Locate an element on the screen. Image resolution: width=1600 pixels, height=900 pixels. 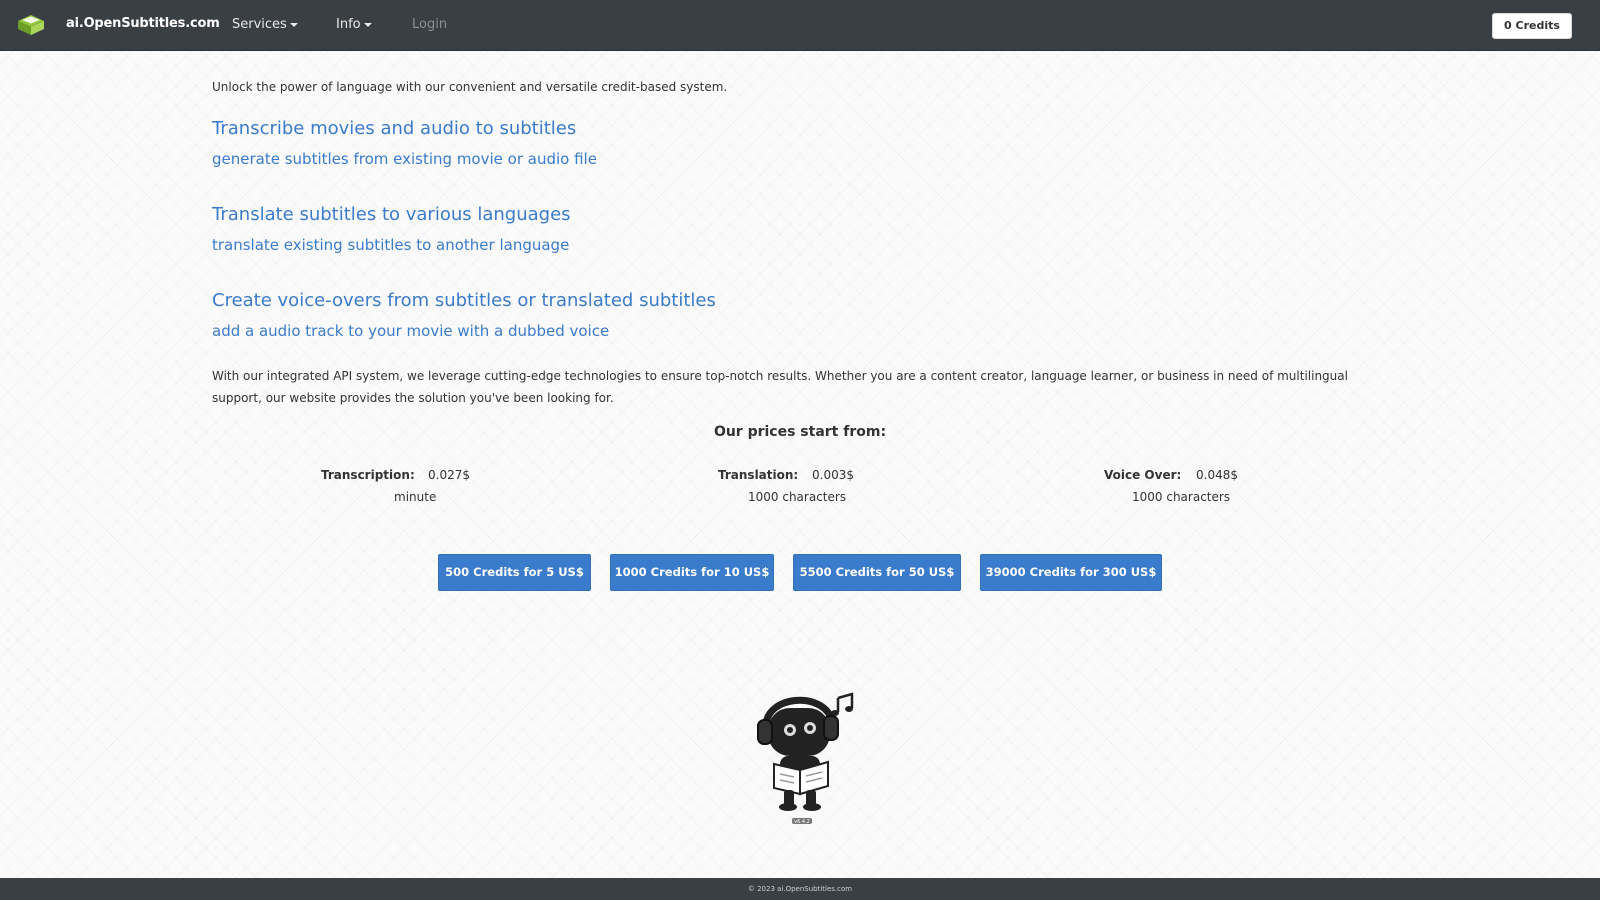
nav-info-dropdown: Info is located at coordinates (354, 24).